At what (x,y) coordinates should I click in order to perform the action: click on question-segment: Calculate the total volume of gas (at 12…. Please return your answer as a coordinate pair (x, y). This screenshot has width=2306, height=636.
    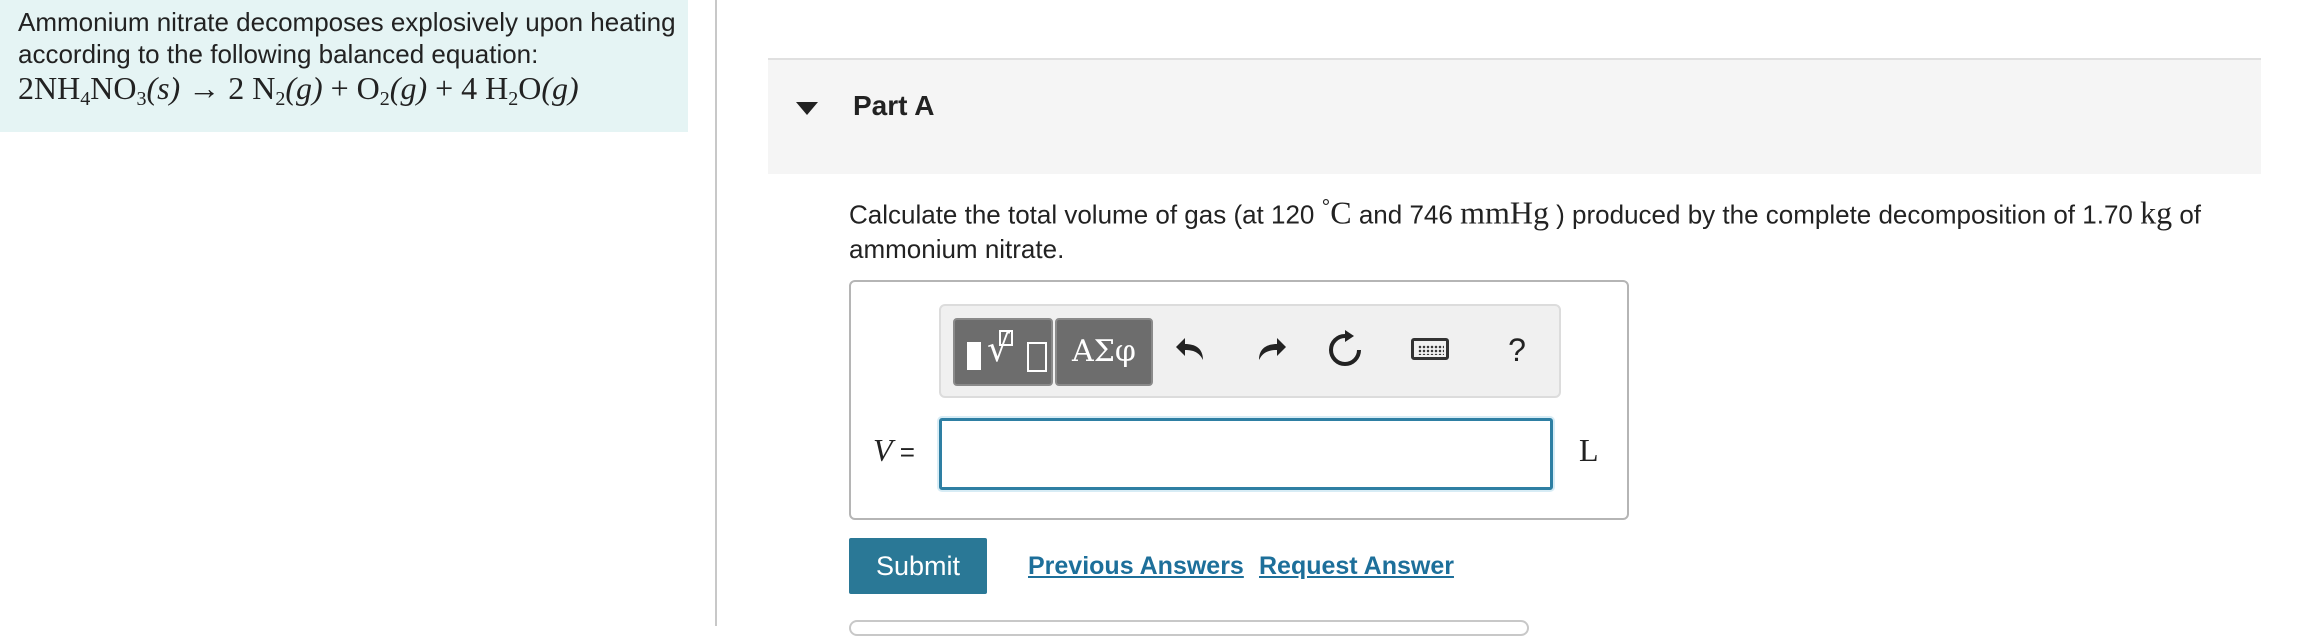
    Looking at the image, I should click on (1085, 214).